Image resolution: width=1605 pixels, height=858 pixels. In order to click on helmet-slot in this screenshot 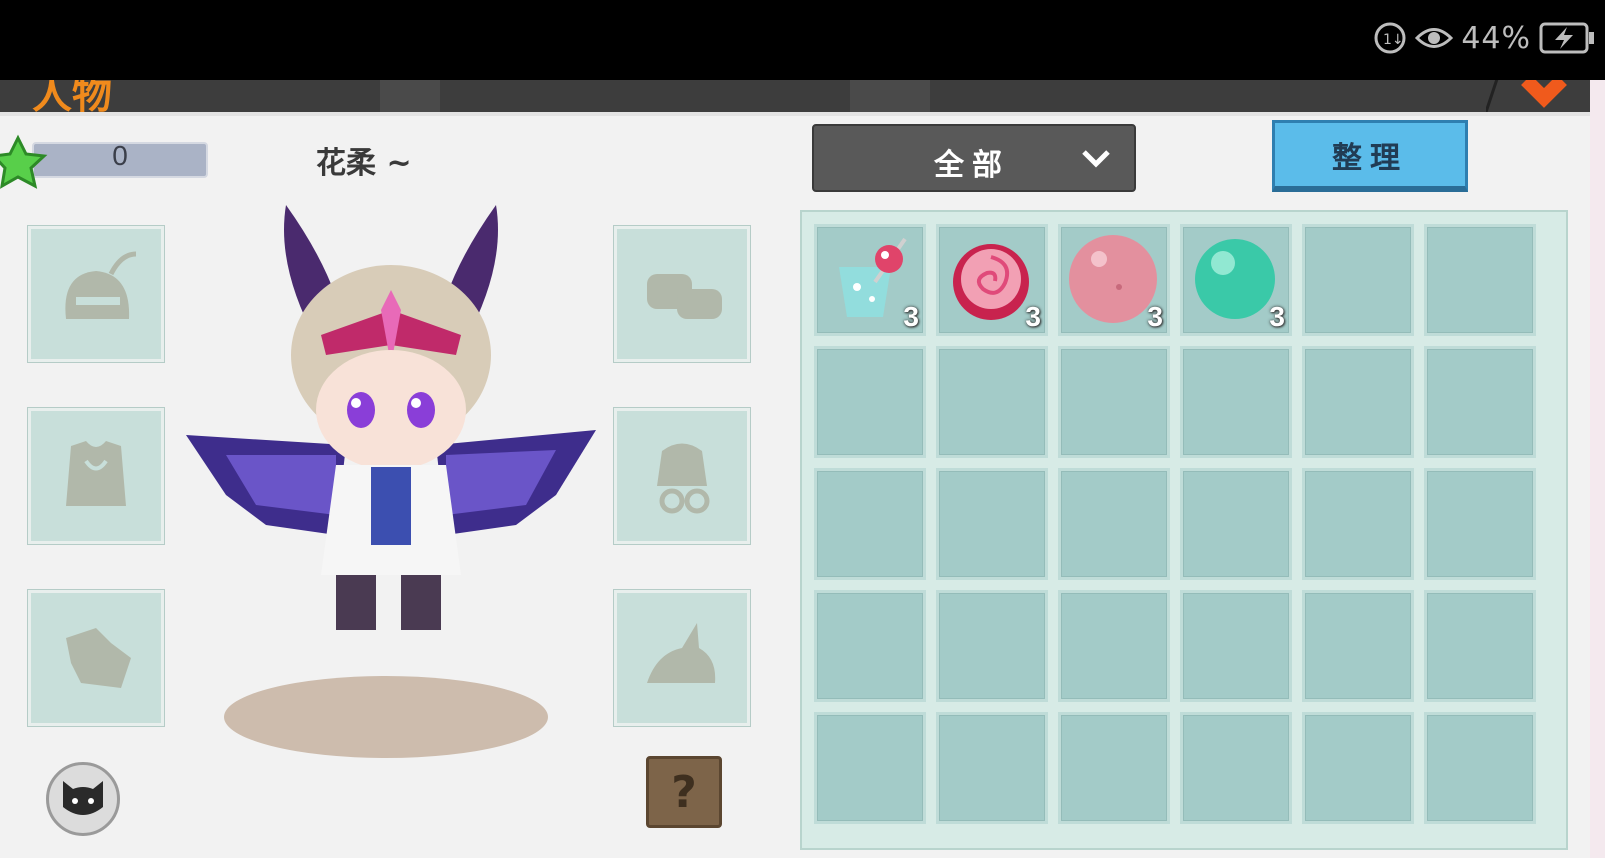, I will do `click(96, 294)`.